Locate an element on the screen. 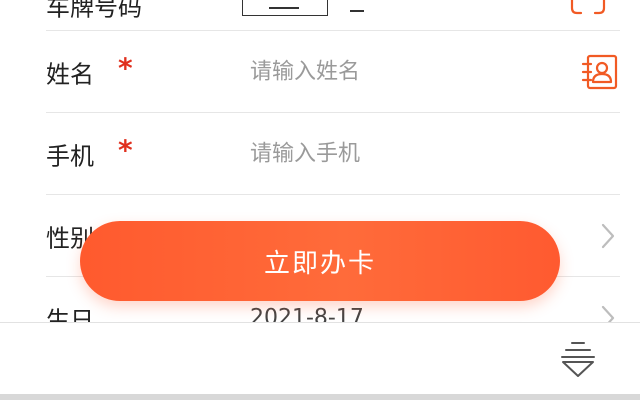 This screenshot has height=400, width=640. screen-bottom-edge is located at coordinates (320, 397).